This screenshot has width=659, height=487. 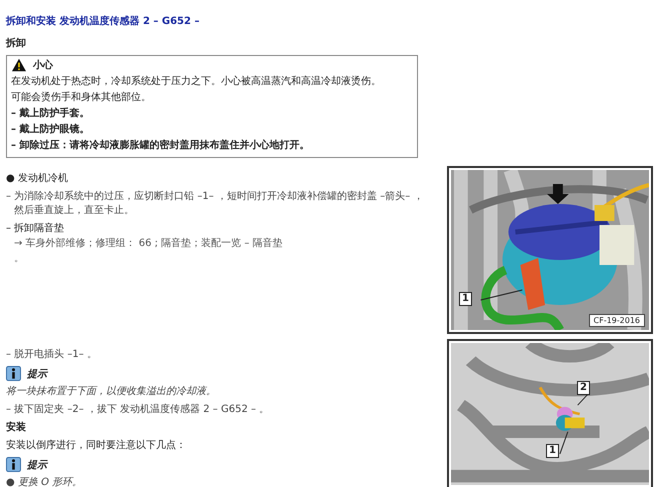 I want to click on section-heading: 安装, so click(x=16, y=428).